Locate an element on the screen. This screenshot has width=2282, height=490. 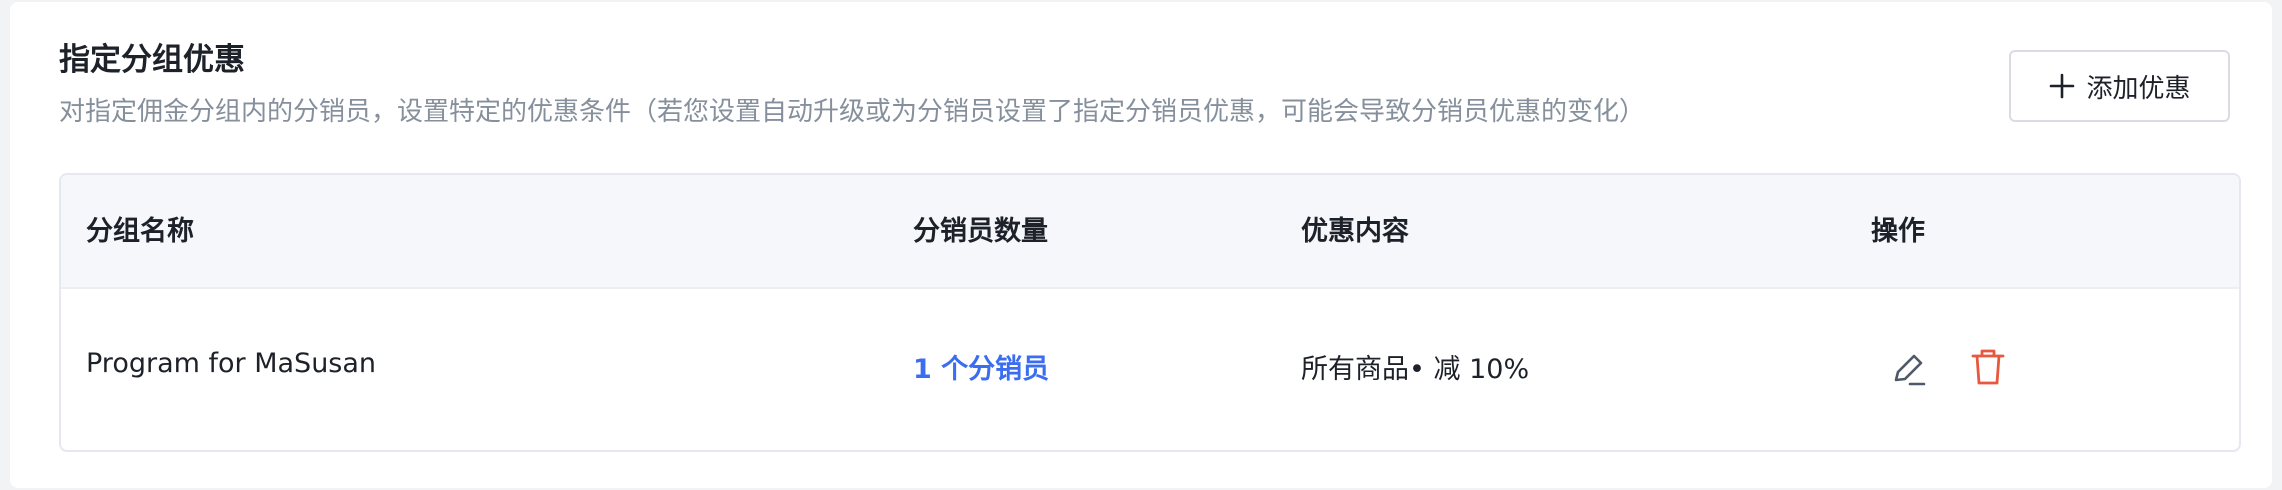
cell-discount: 所有商品• 减 10% is located at coordinates (1415, 369).